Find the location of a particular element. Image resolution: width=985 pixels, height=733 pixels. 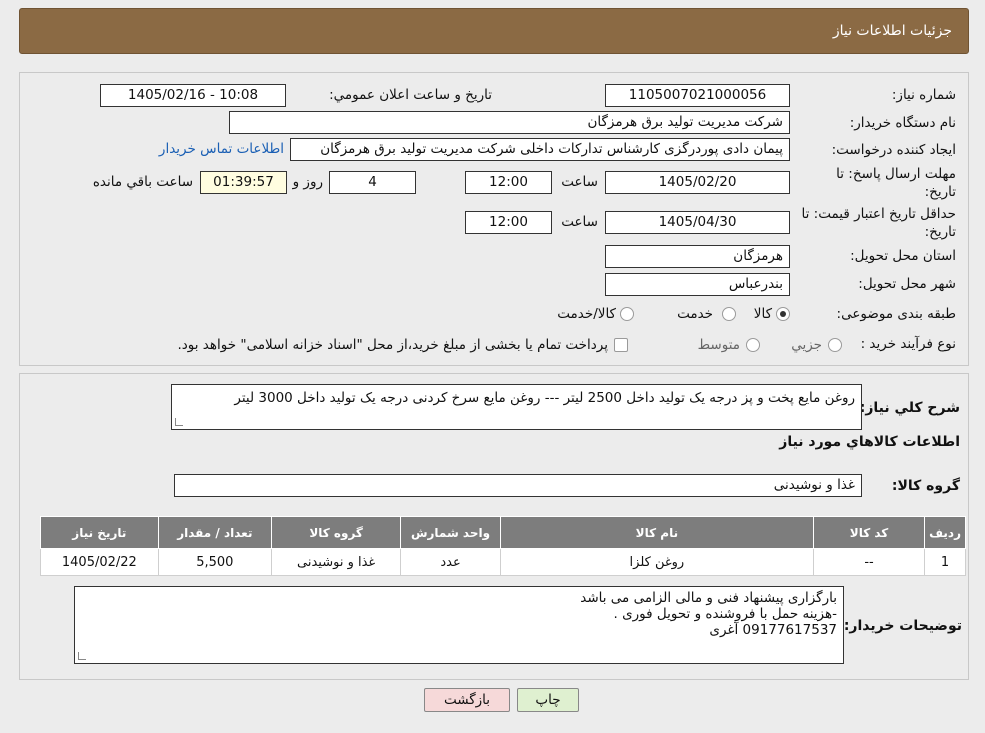

deadline-time-field: 12:00 is located at coordinates (508, 182).